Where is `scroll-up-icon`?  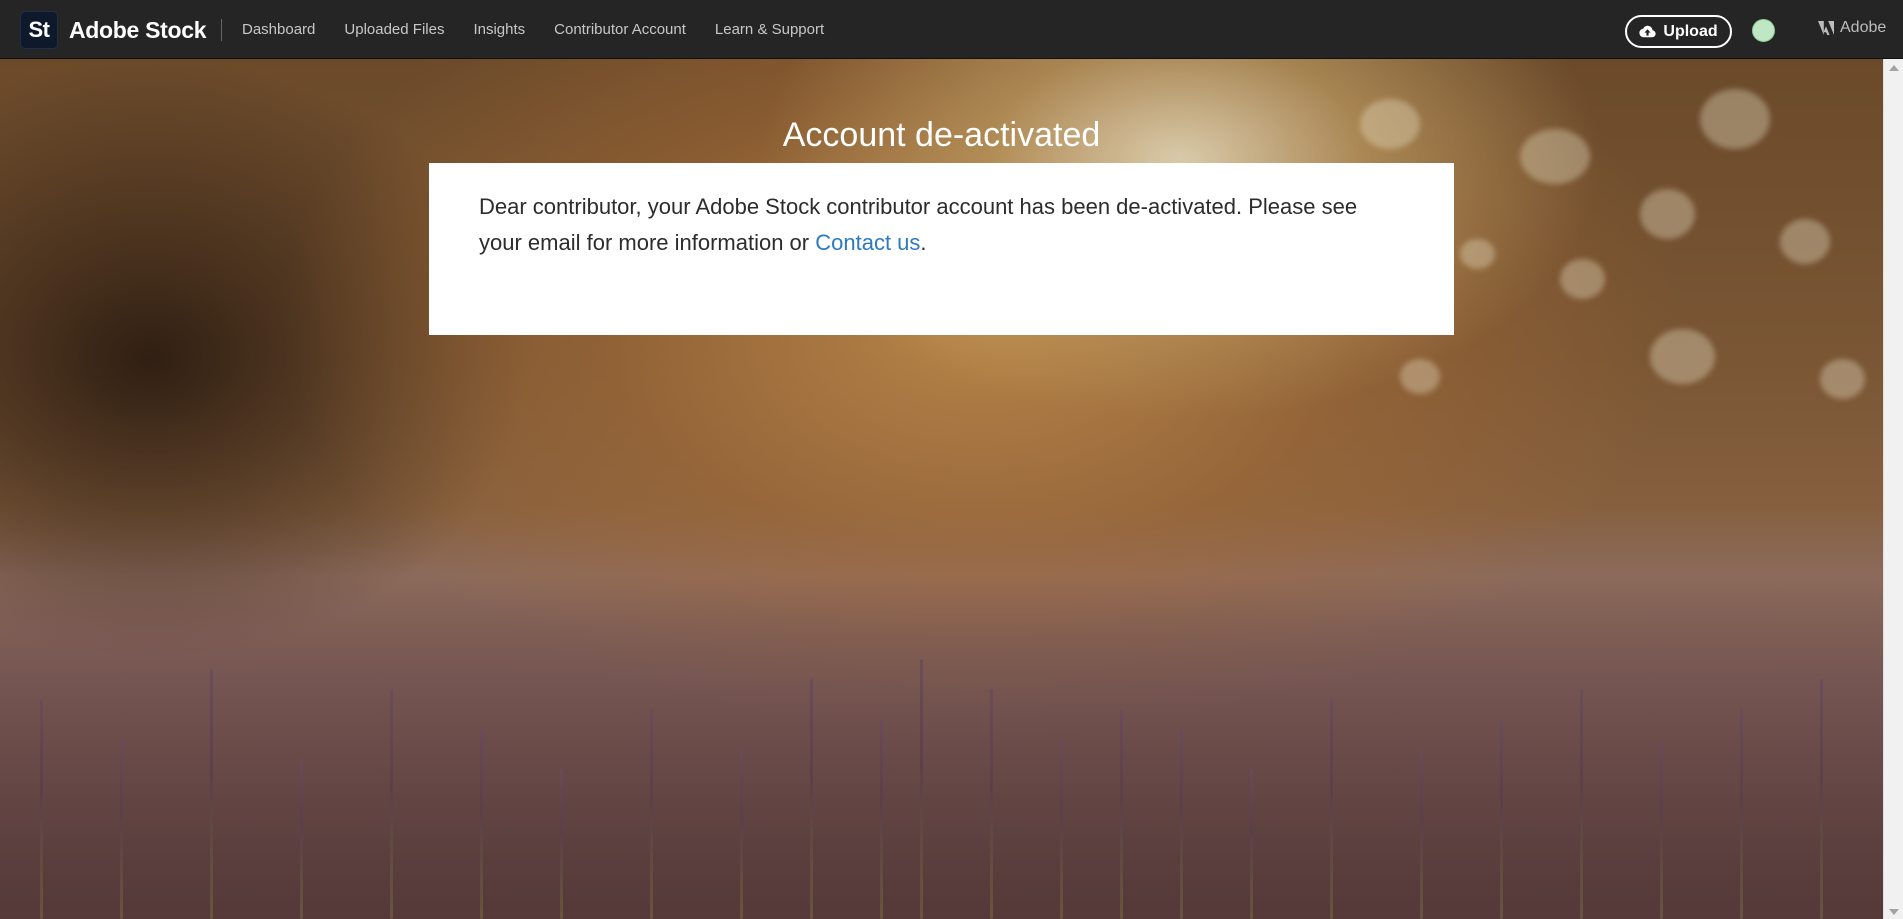
scroll-up-icon is located at coordinates (1894, 68).